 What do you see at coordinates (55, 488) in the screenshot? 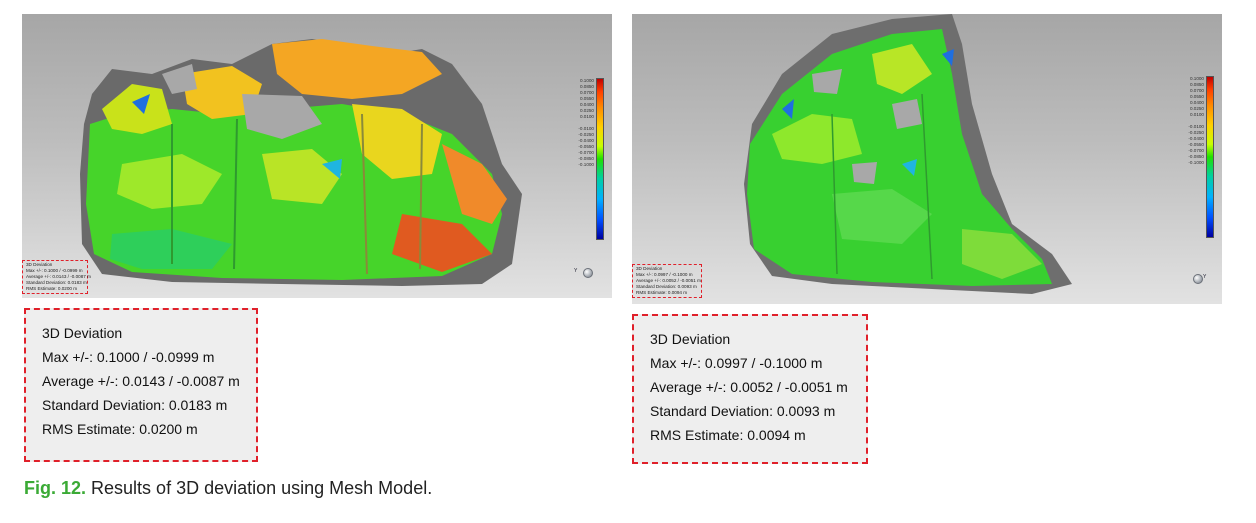
I see `figure-label: Fig. 12.` at bounding box center [55, 488].